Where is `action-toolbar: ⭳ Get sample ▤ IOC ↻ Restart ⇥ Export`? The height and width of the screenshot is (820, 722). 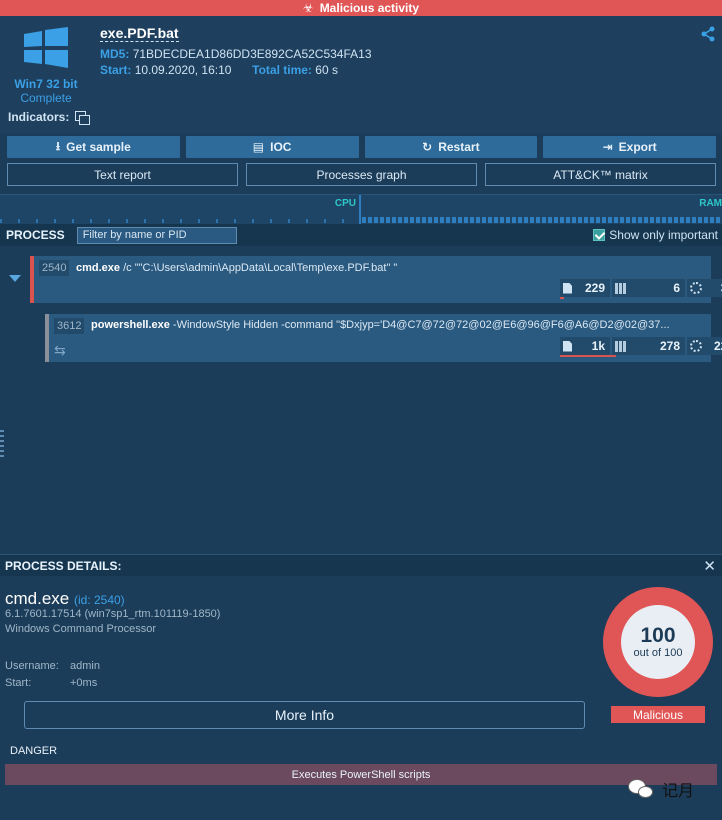 action-toolbar: ⭳ Get sample ▤ IOC ↻ Restart ⇥ Export is located at coordinates (361, 147).